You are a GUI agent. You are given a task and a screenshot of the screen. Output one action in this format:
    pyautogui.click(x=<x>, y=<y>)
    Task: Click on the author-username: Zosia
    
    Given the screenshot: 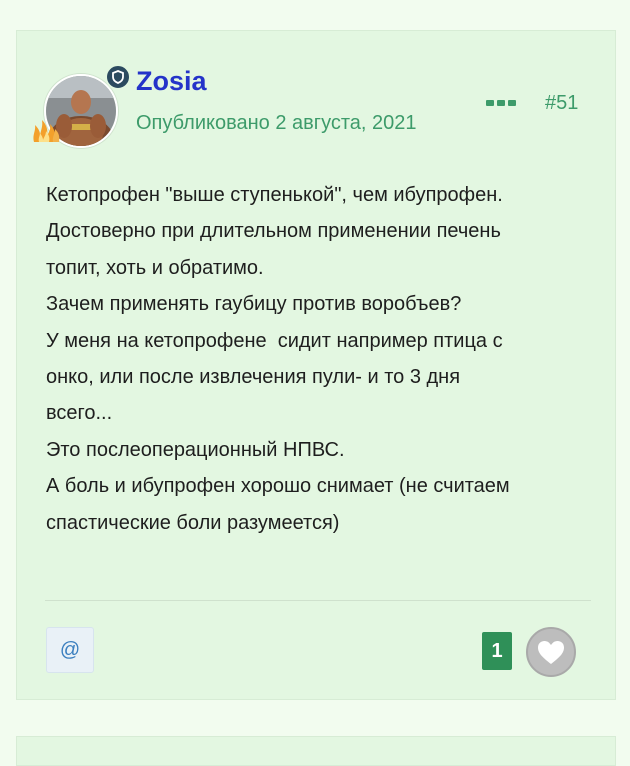 What is the action you would take?
    pyautogui.click(x=171, y=81)
    